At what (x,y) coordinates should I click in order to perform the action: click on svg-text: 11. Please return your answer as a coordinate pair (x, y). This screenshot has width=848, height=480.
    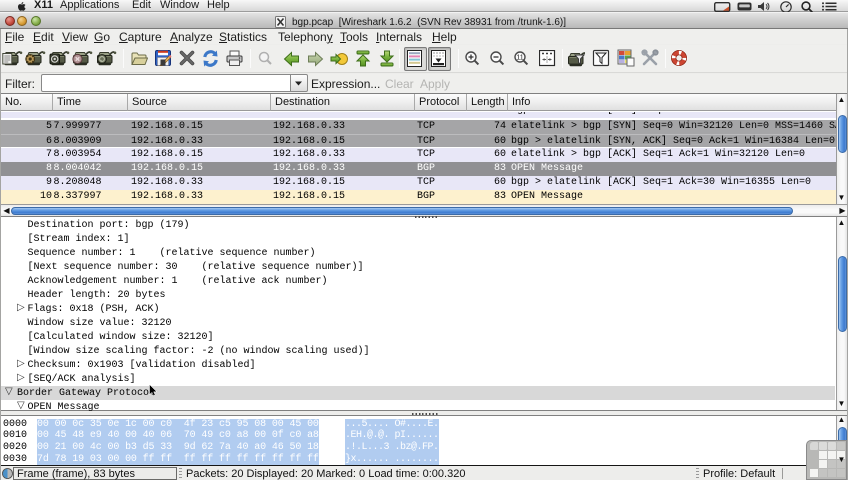
    Looking at the image, I should click on (519, 58).